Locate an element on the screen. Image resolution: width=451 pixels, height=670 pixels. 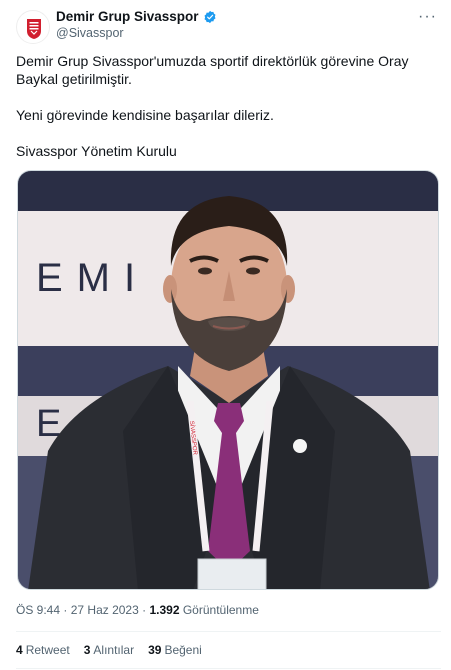
tweet-paragraph-signature: Sivasspor Yönetim Kurulu is located at coordinates (96, 151).